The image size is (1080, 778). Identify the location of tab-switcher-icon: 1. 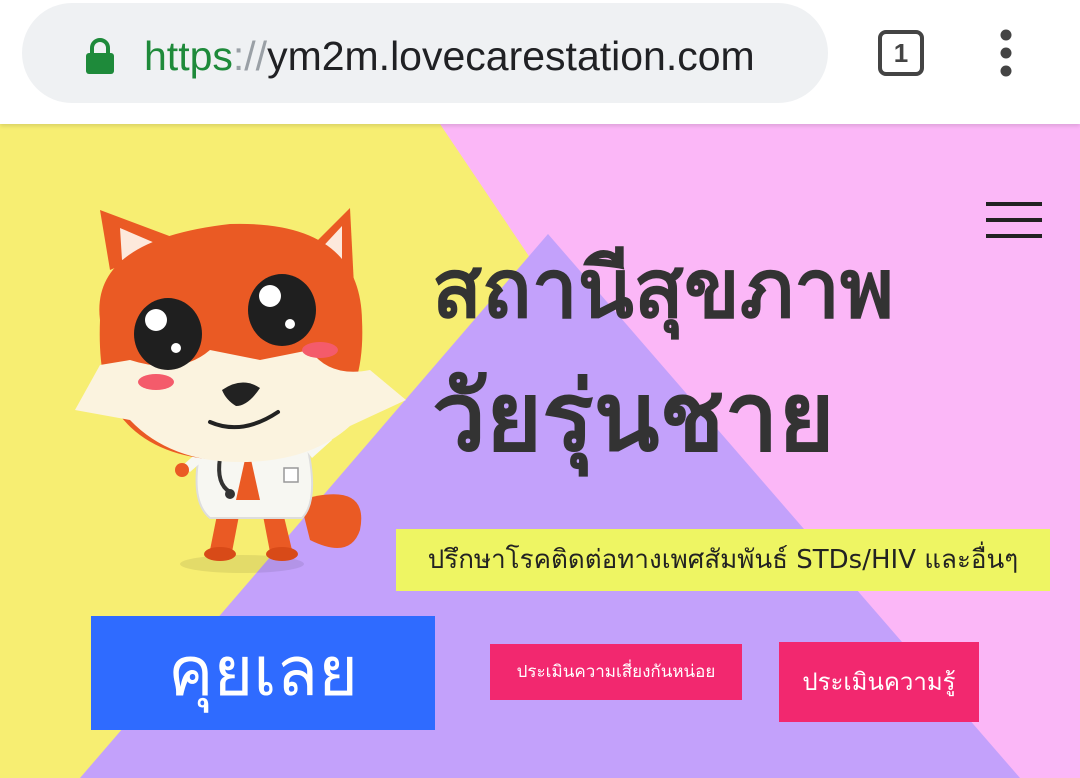
(901, 53).